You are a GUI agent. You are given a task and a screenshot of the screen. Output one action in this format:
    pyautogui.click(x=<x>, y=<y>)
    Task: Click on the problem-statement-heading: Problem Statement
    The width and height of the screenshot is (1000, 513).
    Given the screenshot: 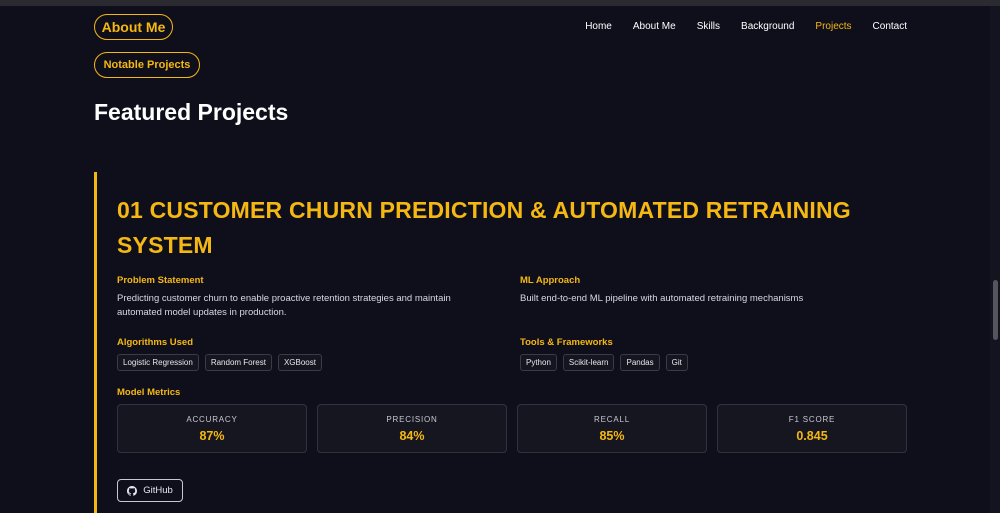 What is the action you would take?
    pyautogui.click(x=160, y=280)
    